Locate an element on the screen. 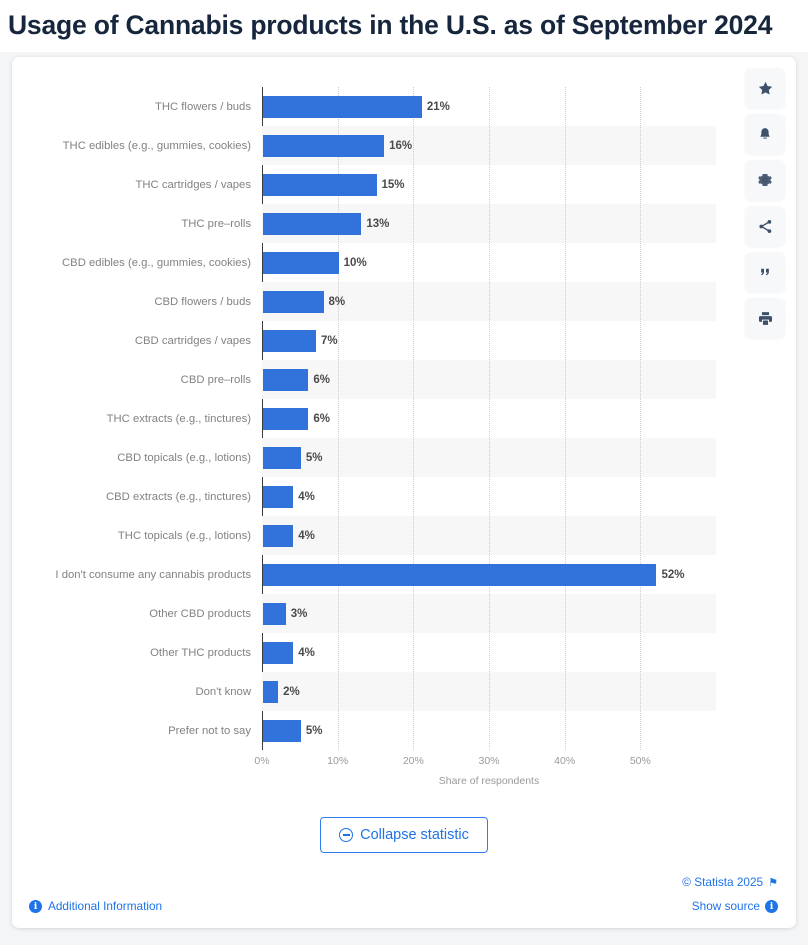  print-button is located at coordinates (765, 318).